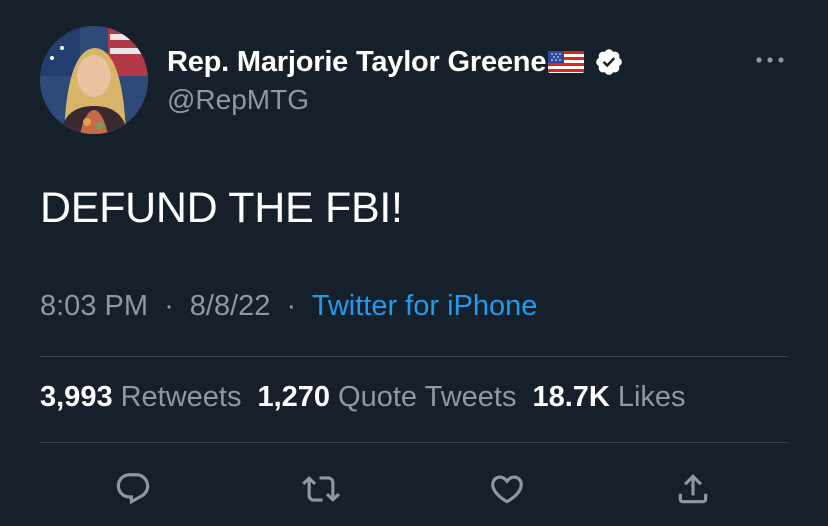 Image resolution: width=828 pixels, height=526 pixels. What do you see at coordinates (238, 100) in the screenshot?
I see `user-handle: @RepMTG` at bounding box center [238, 100].